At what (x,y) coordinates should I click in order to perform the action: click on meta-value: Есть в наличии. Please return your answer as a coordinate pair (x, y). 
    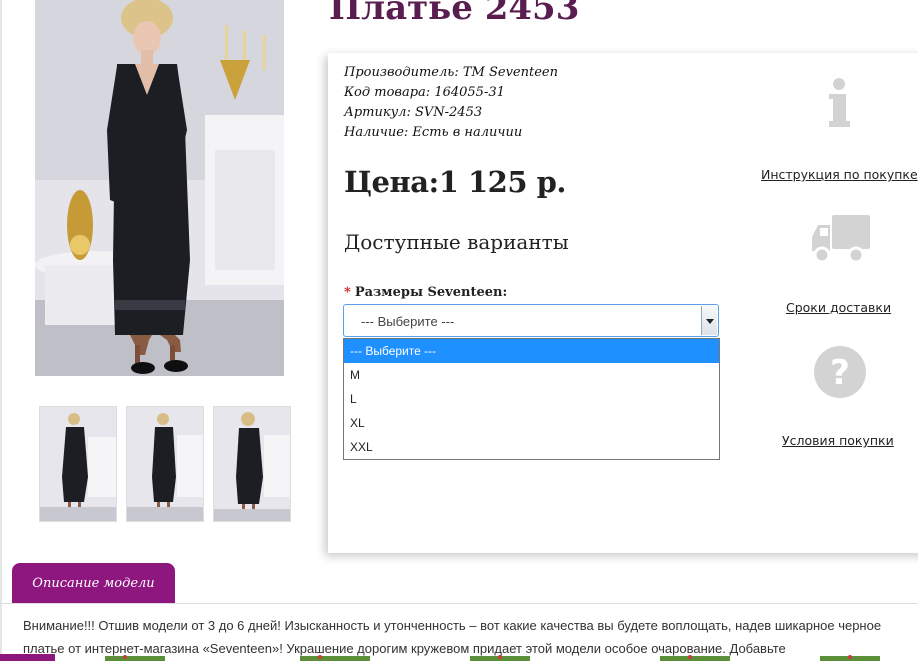
    Looking at the image, I should click on (467, 132).